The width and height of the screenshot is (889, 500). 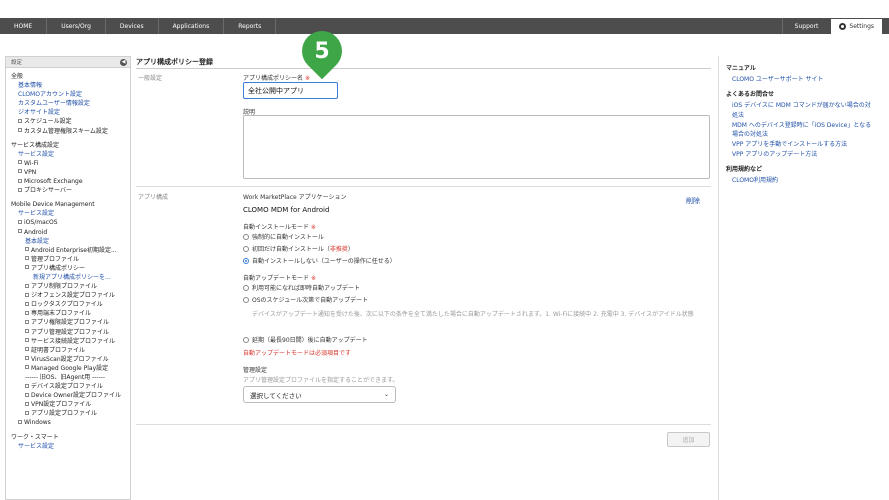 I want to click on sidebar-item-label: プロキシサーバー, so click(x=48, y=191).